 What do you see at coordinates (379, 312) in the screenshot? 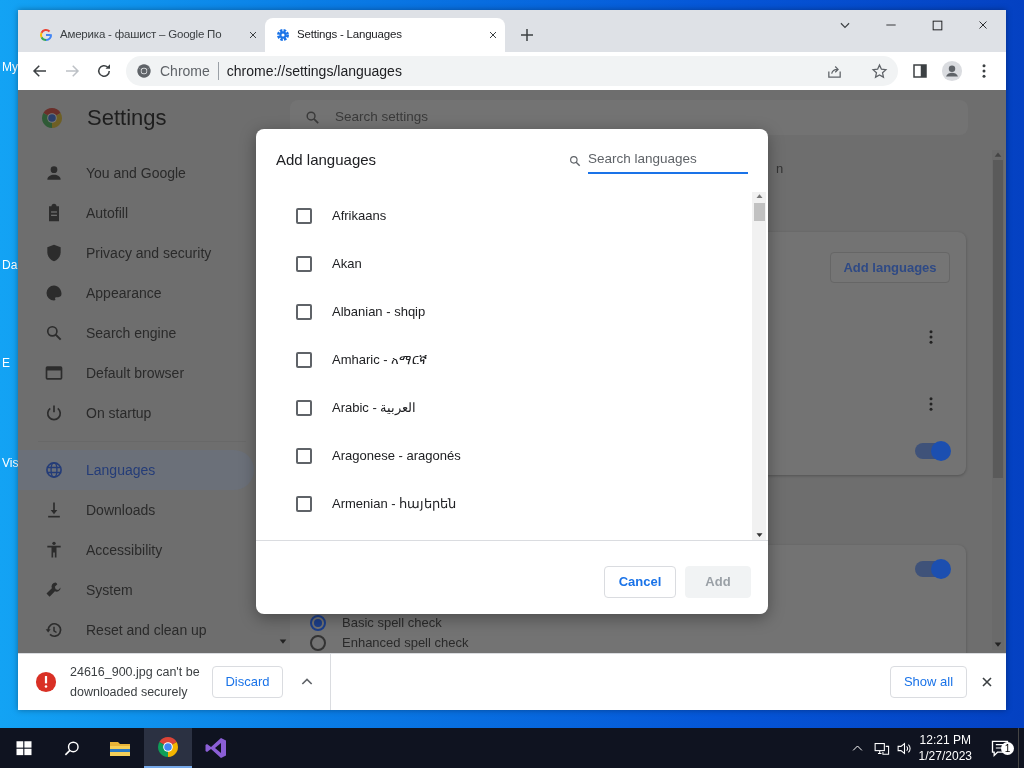
I see `language-label: Albanian - shqip` at bounding box center [379, 312].